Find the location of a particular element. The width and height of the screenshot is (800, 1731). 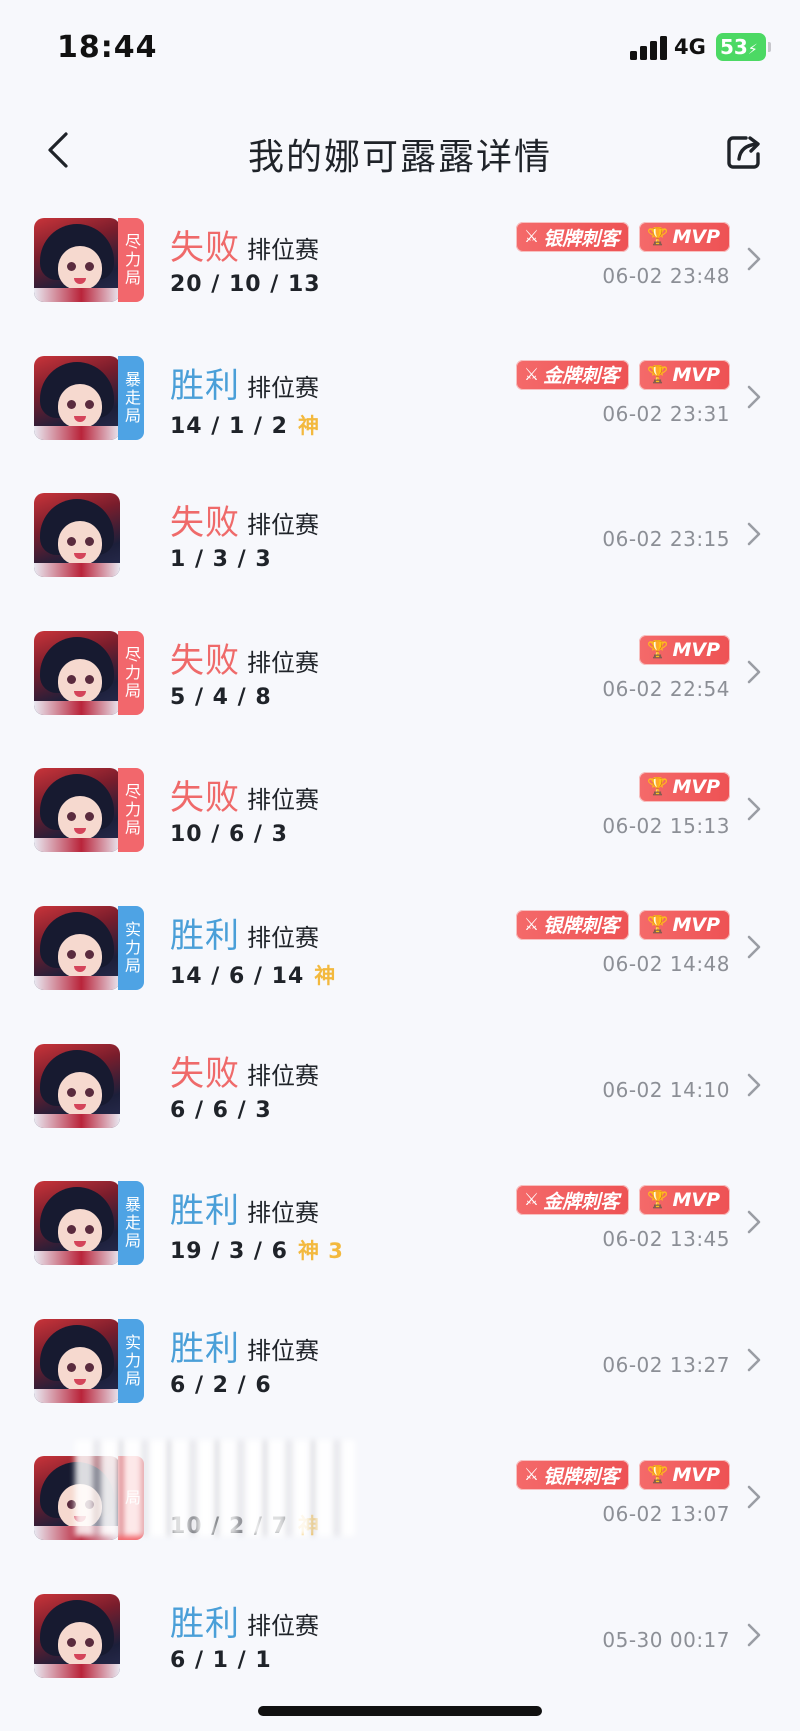

match-time: 06-02 15:13 is located at coordinates (666, 826).